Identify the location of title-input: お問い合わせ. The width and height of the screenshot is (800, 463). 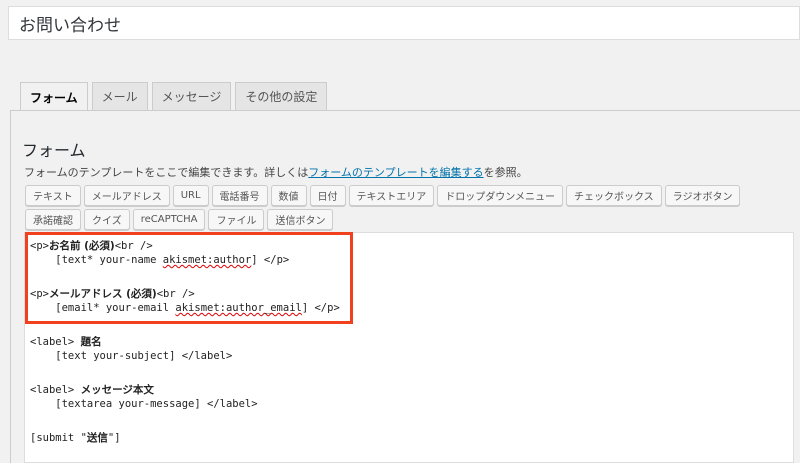
(404, 23).